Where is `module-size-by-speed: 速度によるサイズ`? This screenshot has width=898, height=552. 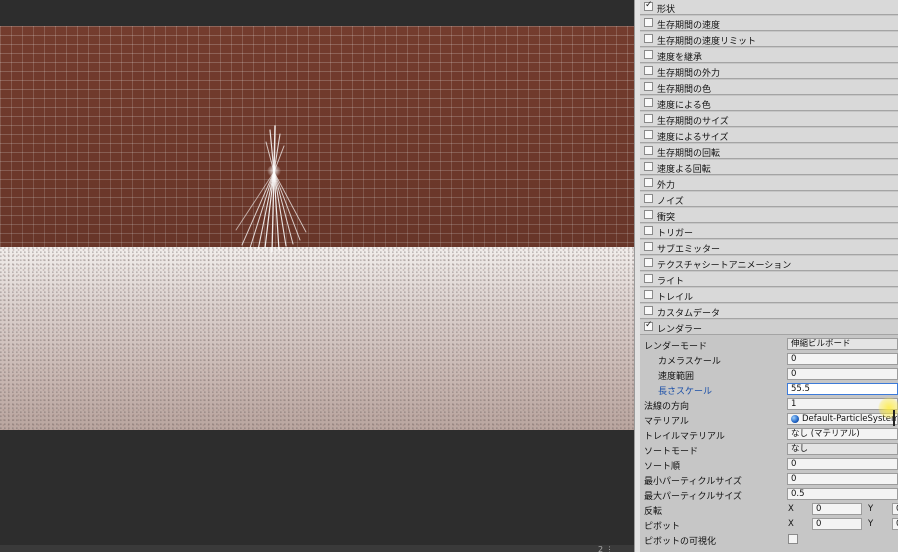
module-size-by-speed: 速度によるサイズ is located at coordinates (769, 135).